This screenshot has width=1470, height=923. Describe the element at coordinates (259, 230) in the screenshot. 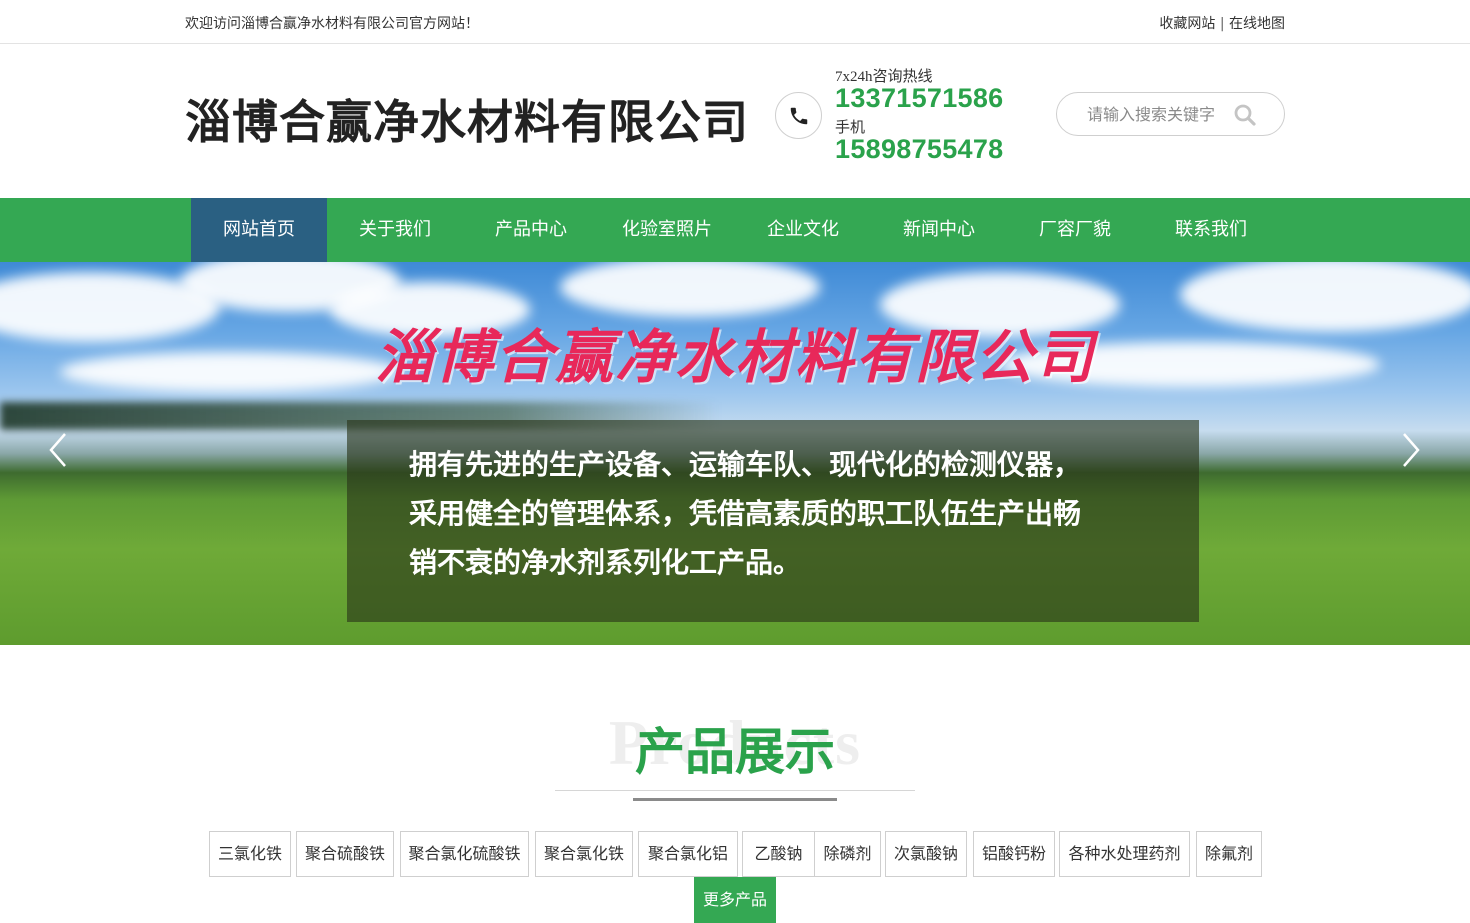

I see `nav-item: 网站首页` at that location.